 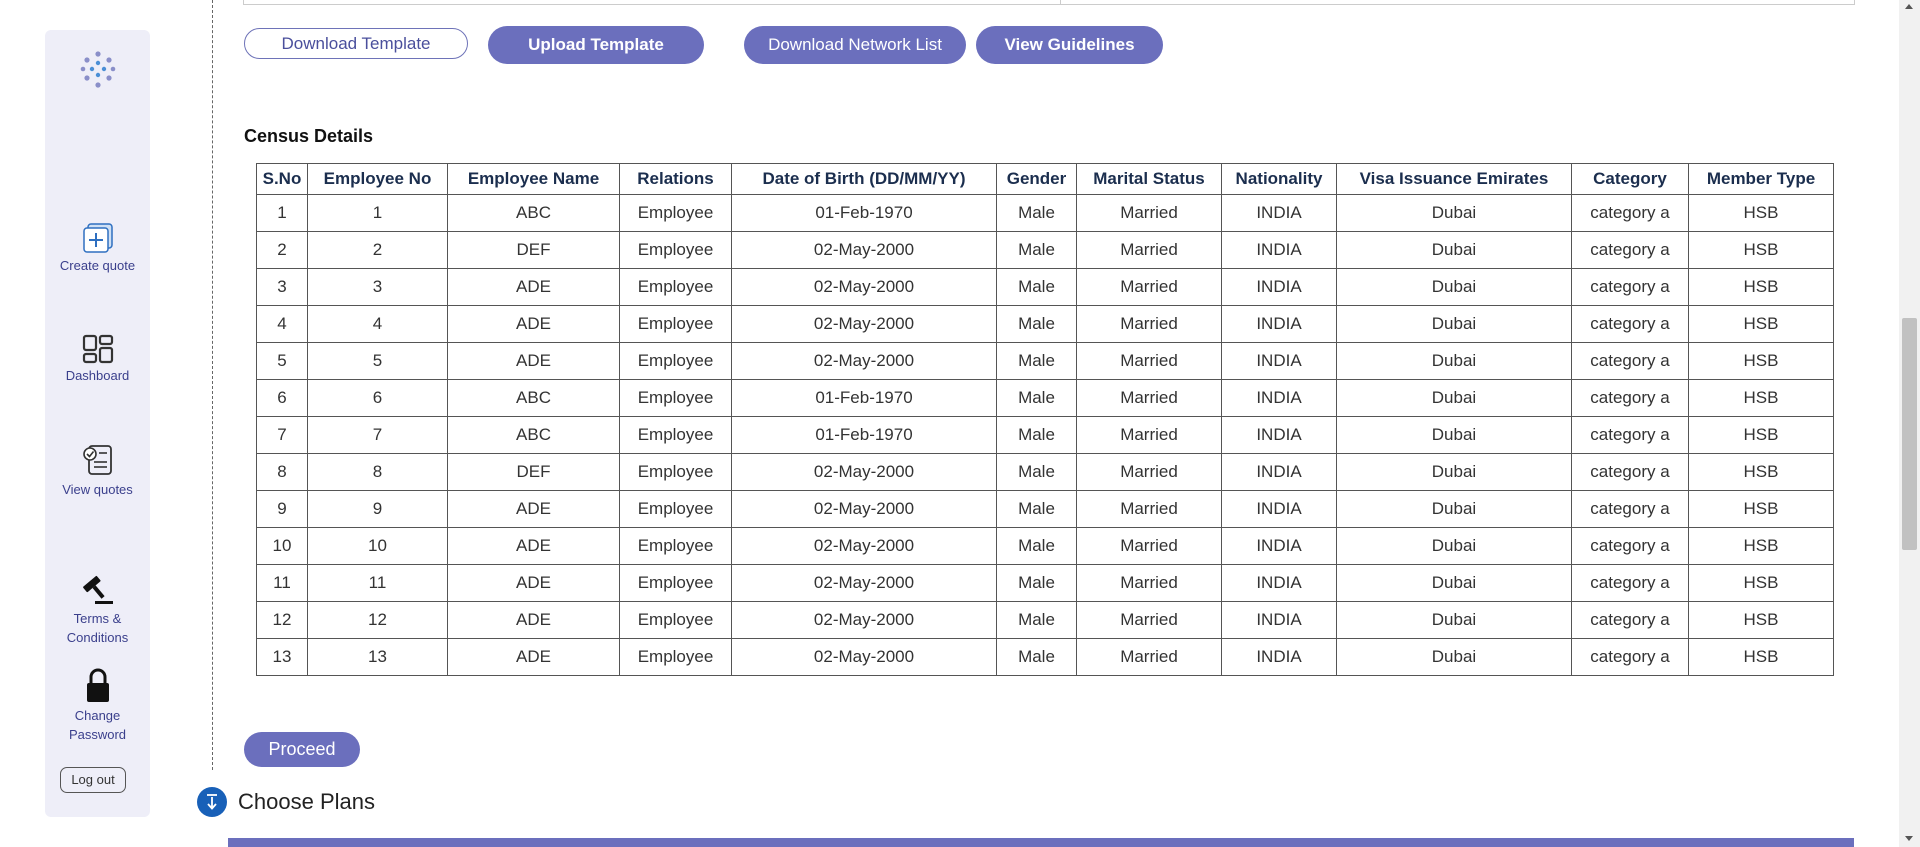 I want to click on sidebar-item-label: View quotes, so click(x=97, y=489).